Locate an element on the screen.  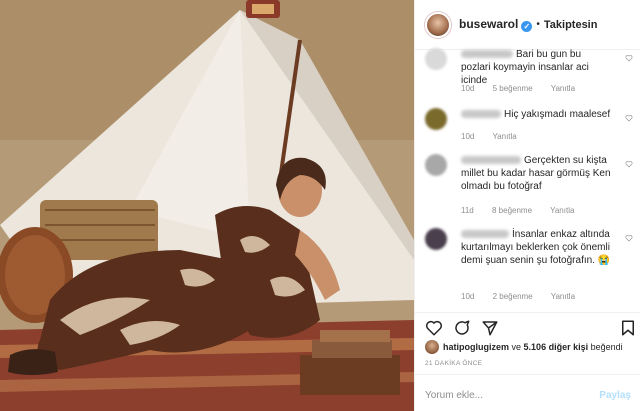
liked-connector: ve is located at coordinates (516, 347).